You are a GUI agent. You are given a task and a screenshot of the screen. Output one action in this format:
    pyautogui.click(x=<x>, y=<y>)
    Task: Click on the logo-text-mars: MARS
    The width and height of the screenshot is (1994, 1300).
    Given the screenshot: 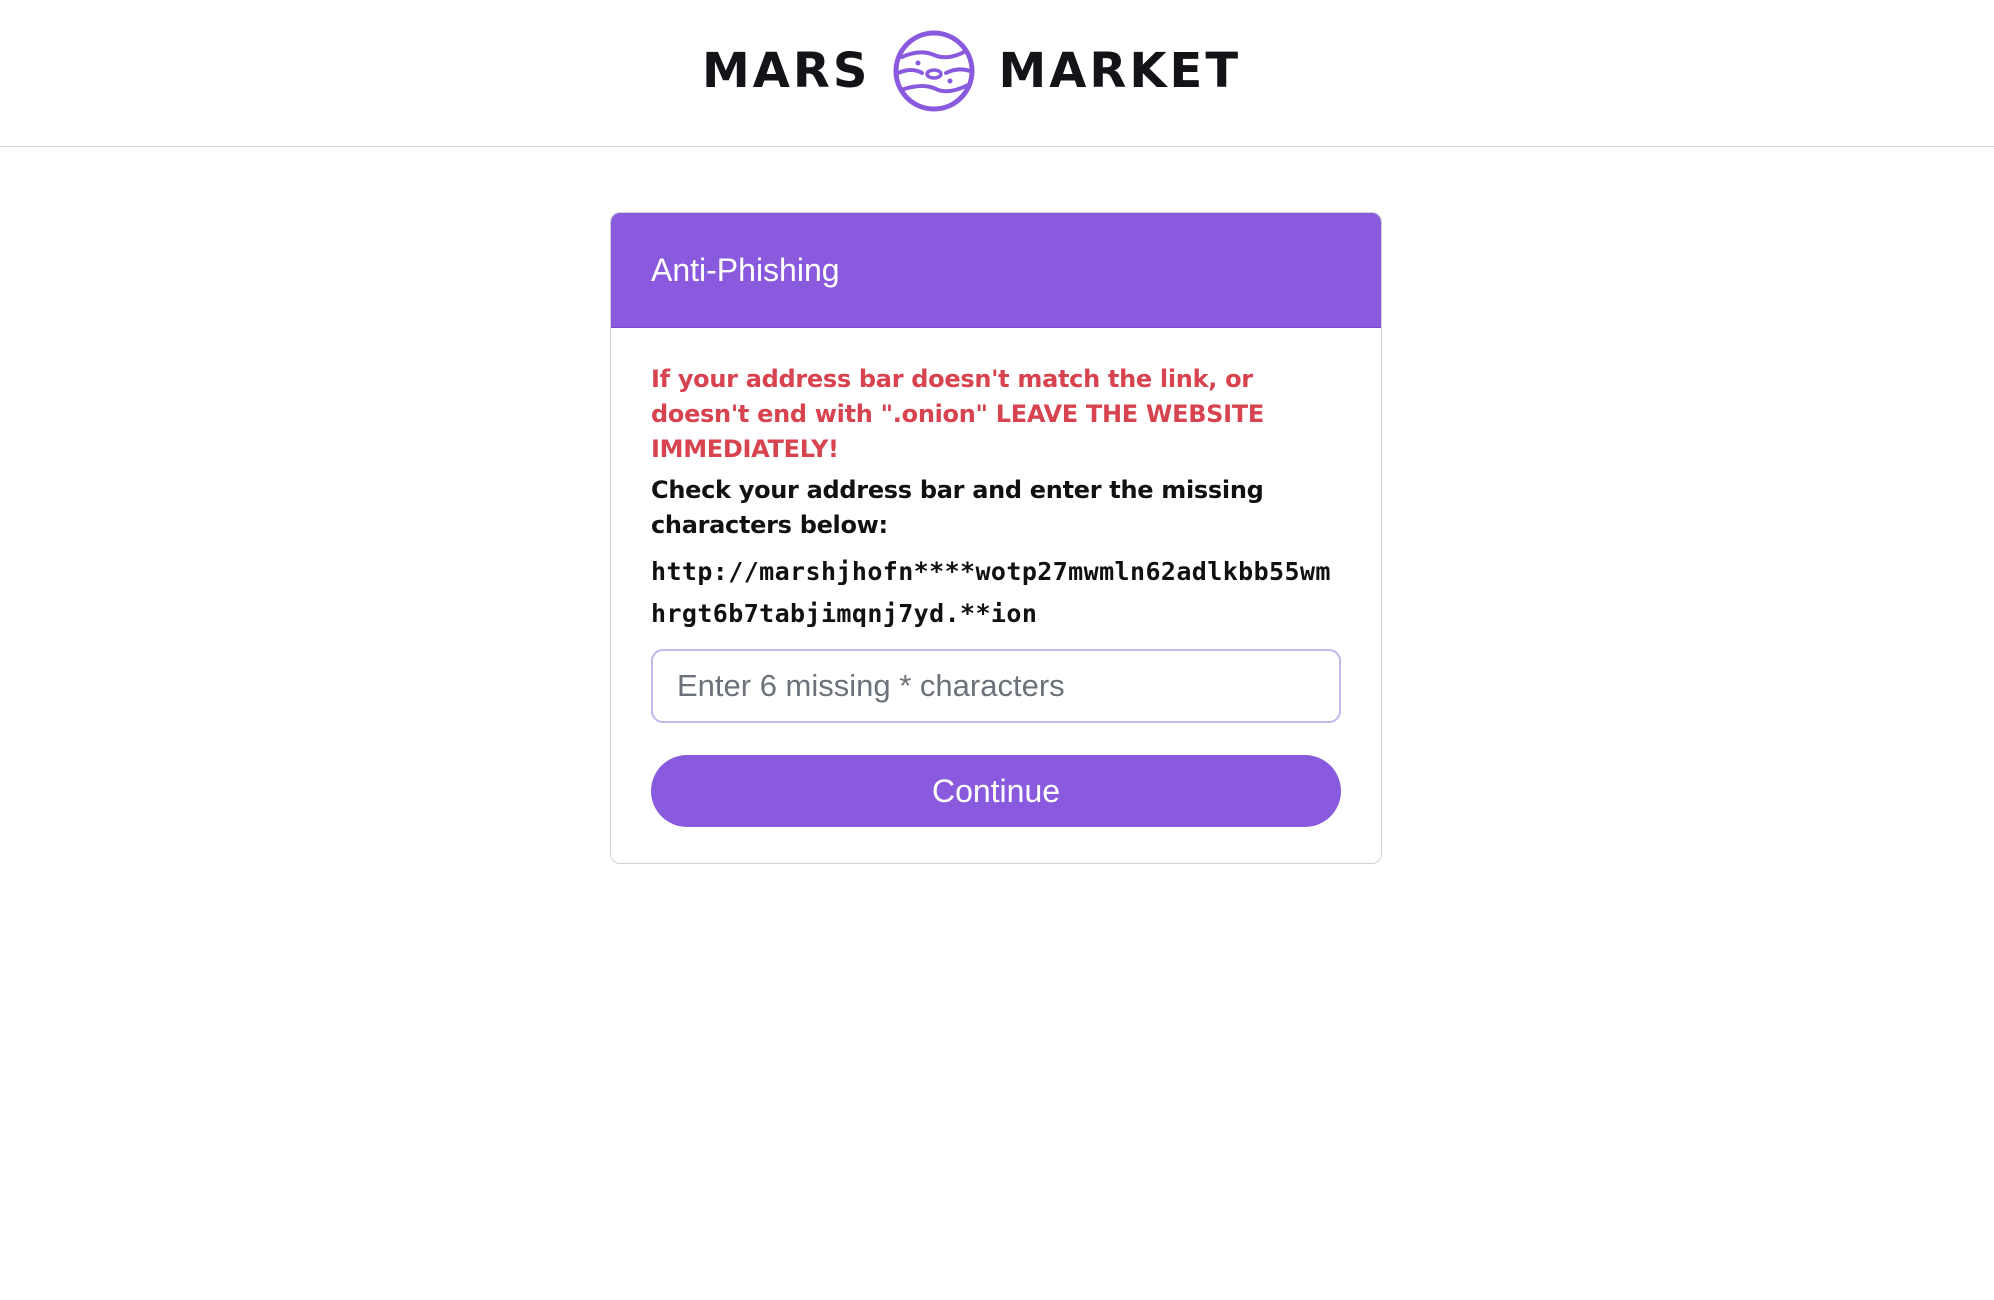 What is the action you would take?
    pyautogui.click(x=786, y=71)
    